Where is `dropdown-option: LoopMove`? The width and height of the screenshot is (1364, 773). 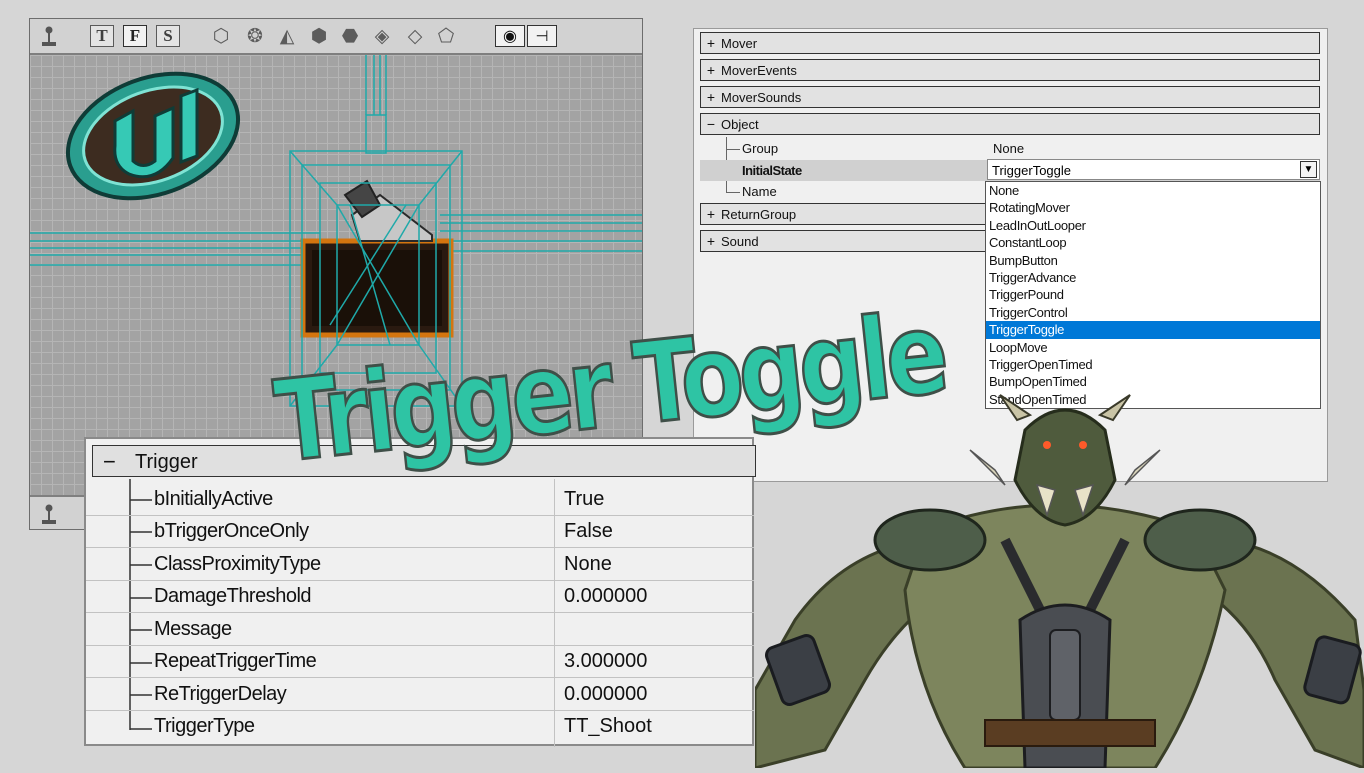 dropdown-option: LoopMove is located at coordinates (1153, 347).